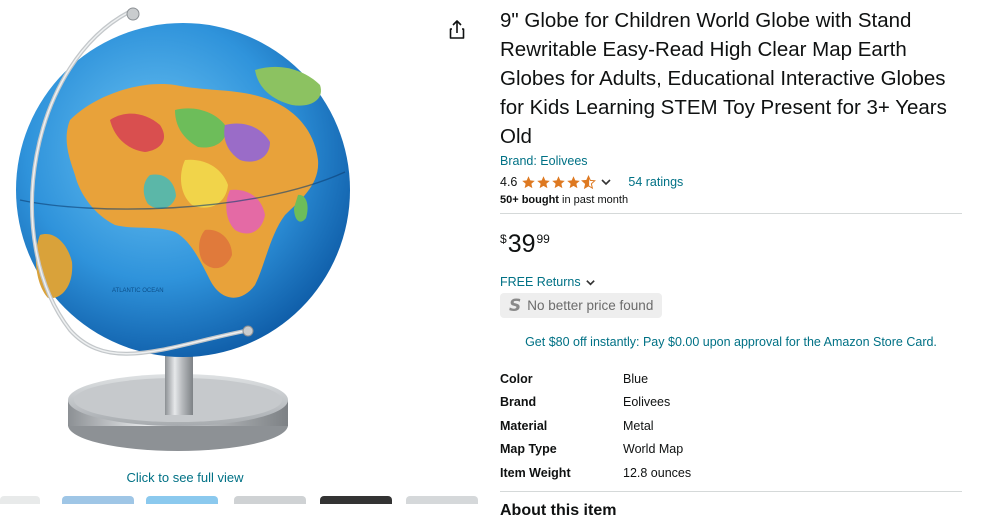 The width and height of the screenshot is (982, 520). Describe the element at coordinates (636, 378) in the screenshot. I see `attribute-value: Blue` at that location.